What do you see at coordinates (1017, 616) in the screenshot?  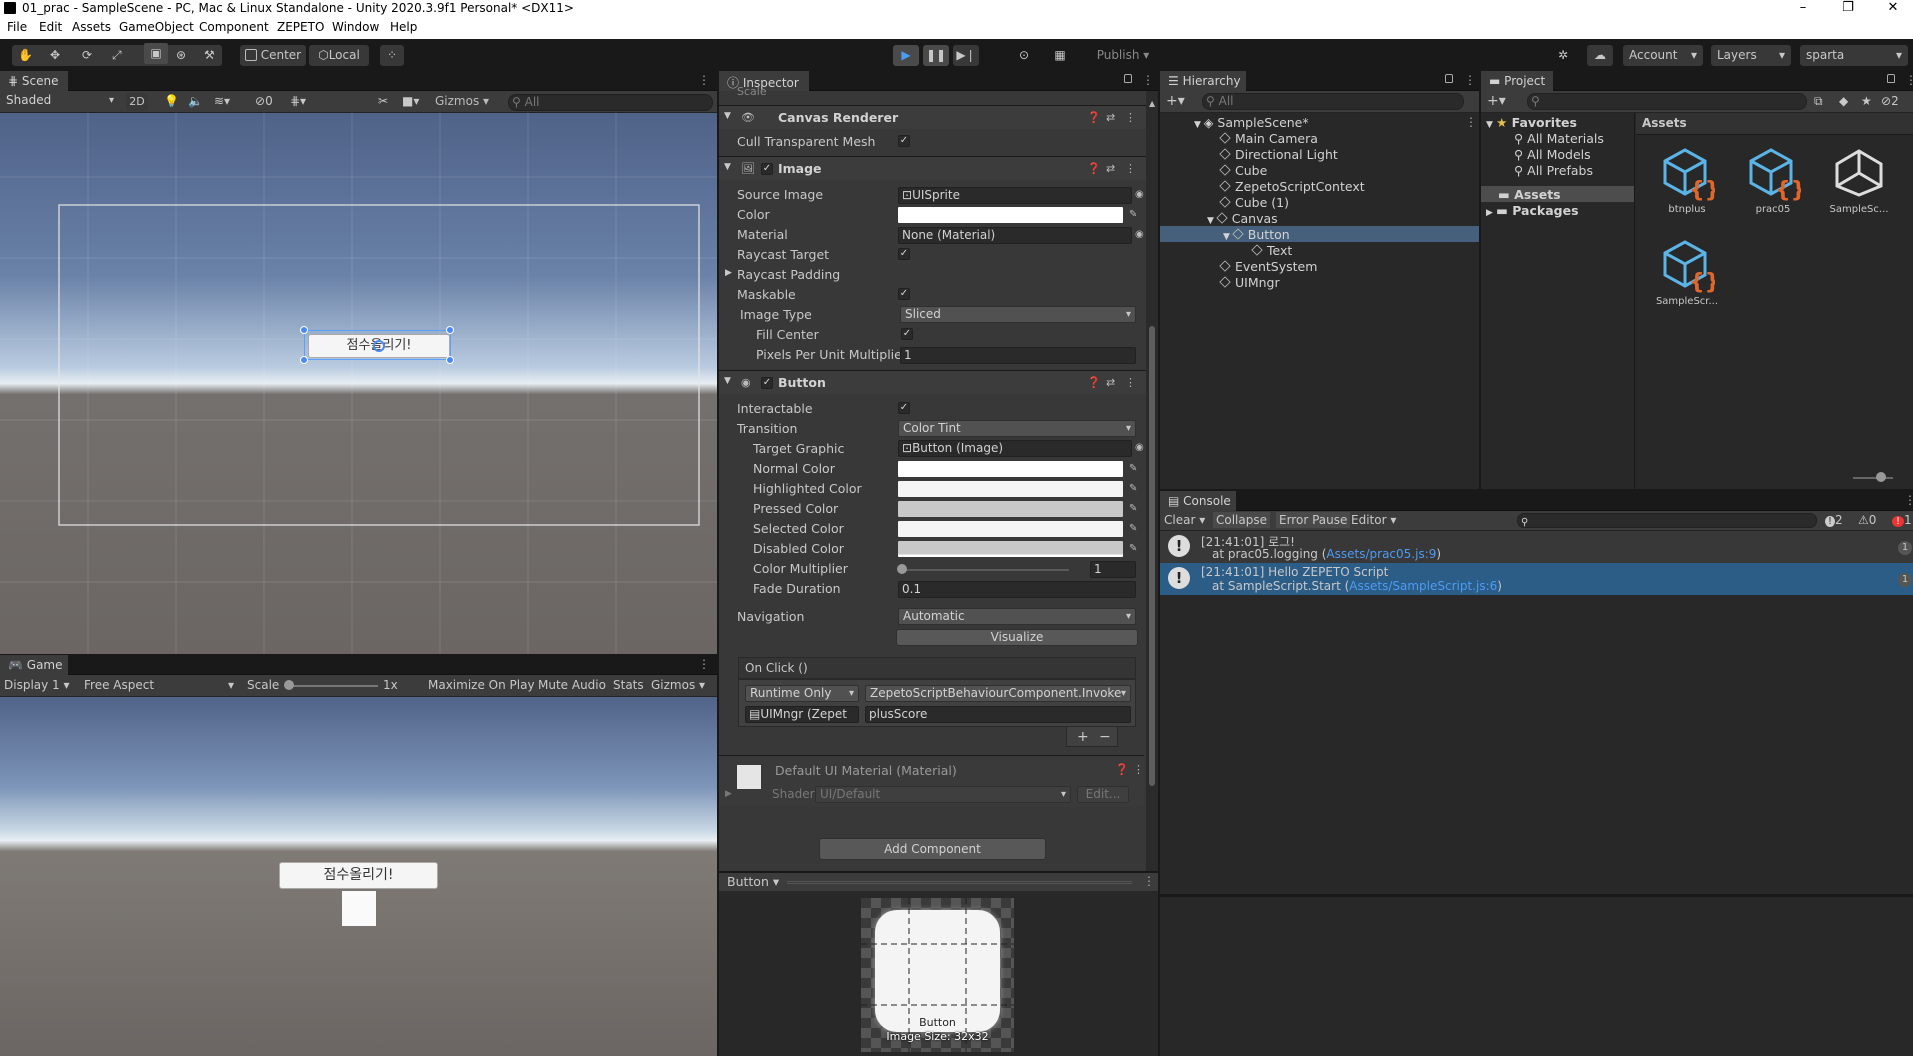 I see `navigation-dropdown: Automatic` at bounding box center [1017, 616].